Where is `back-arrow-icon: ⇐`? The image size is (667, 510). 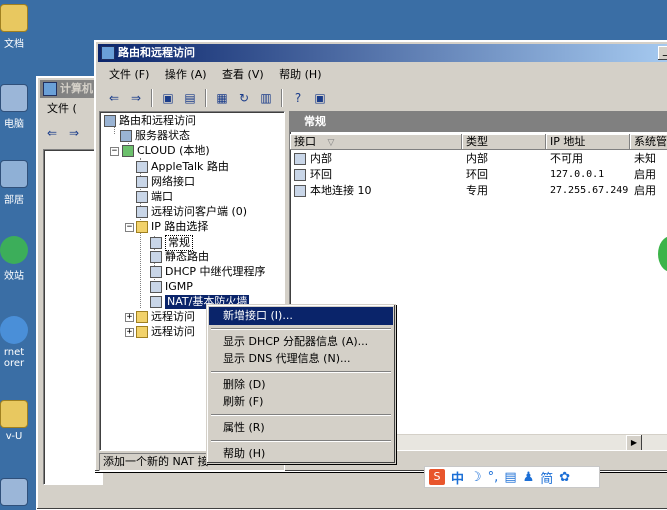 back-arrow-icon: ⇐ is located at coordinates (52, 133).